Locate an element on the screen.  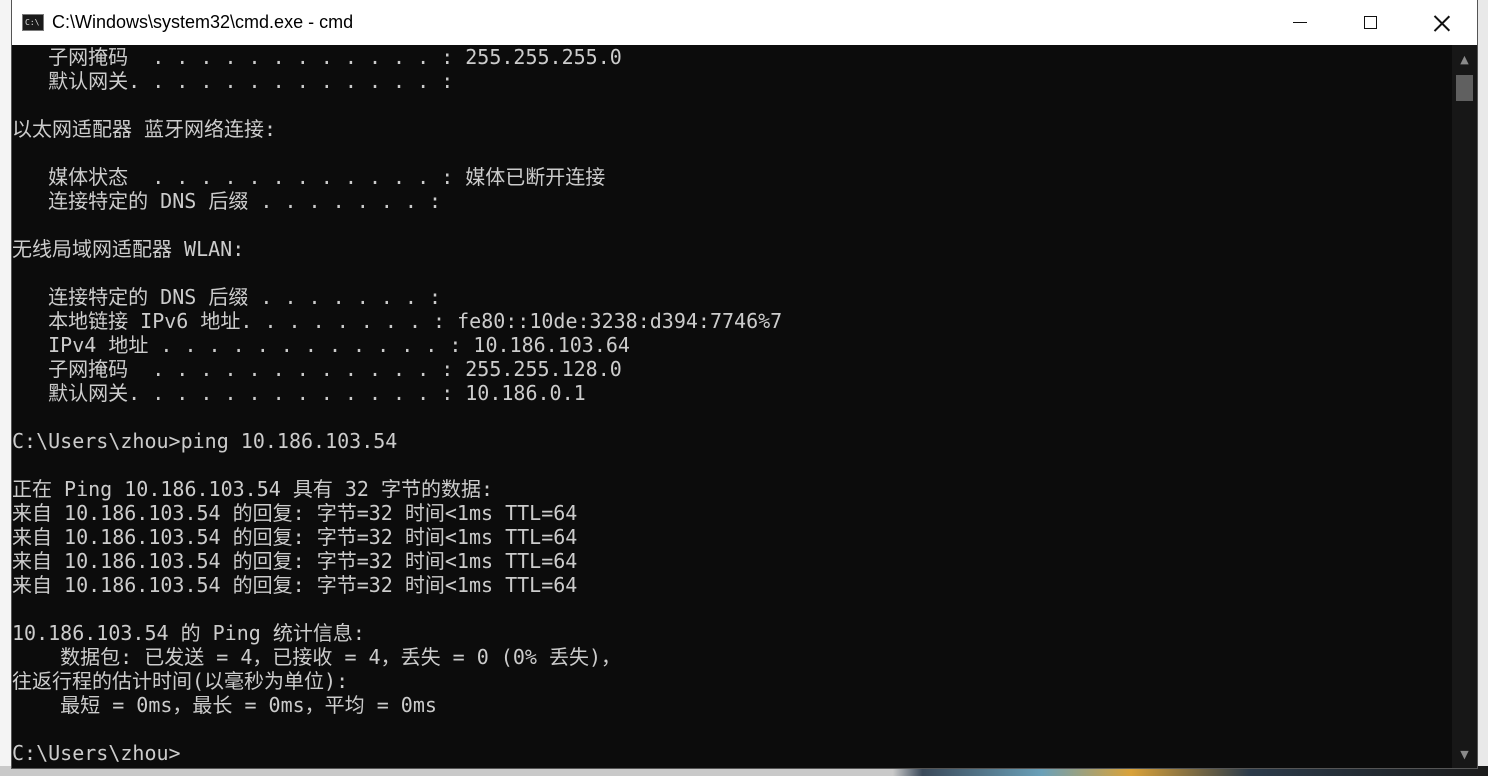
minimize-icon is located at coordinates (1299, 22).